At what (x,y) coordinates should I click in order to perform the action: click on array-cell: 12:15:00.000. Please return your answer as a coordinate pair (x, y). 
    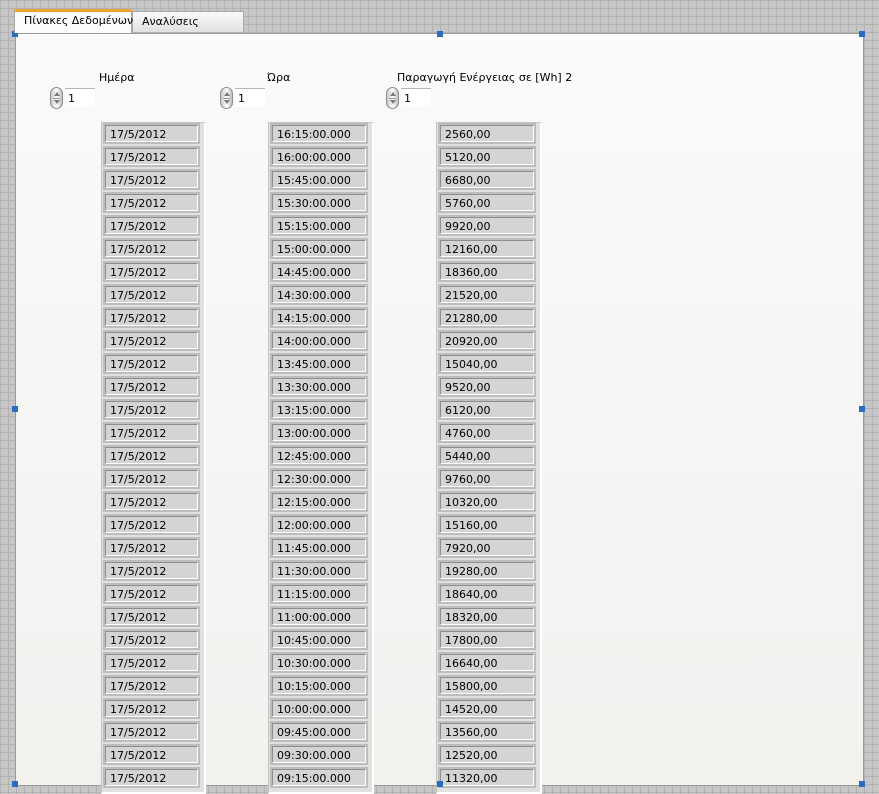
    Looking at the image, I should click on (319, 501).